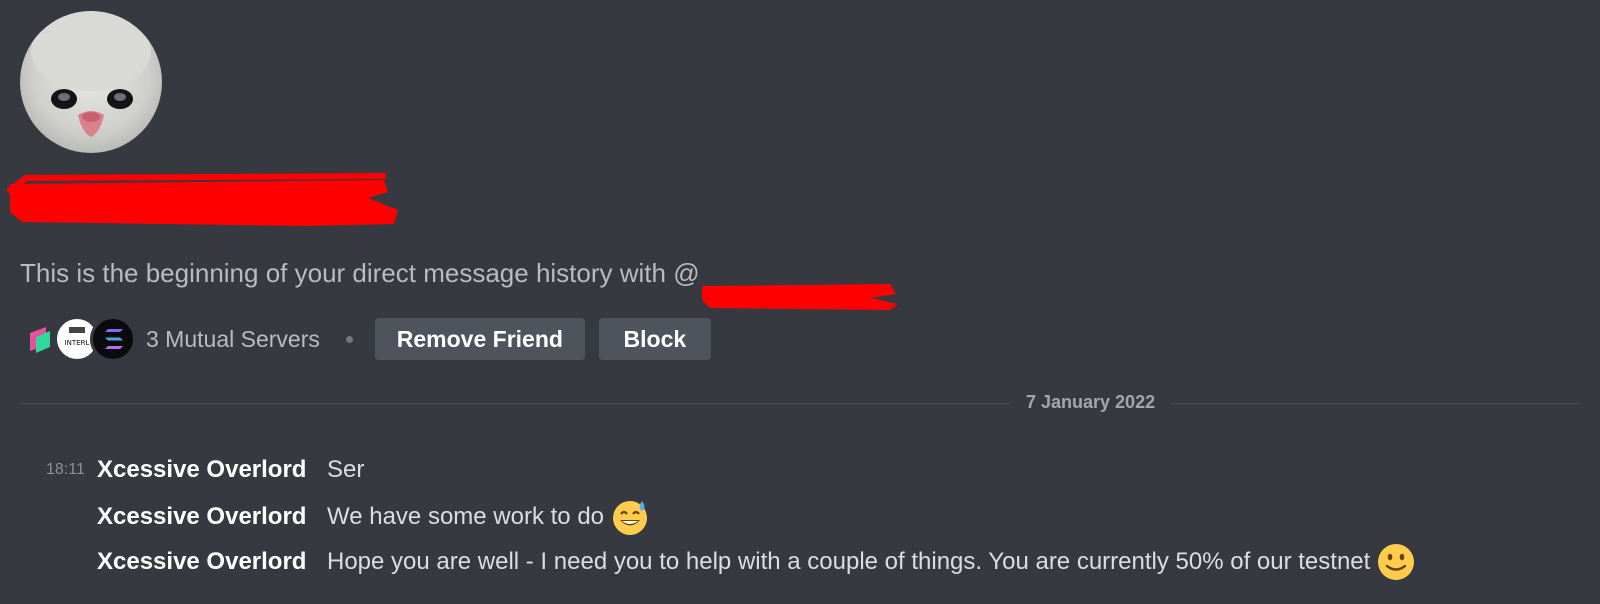  Describe the element at coordinates (77, 343) in the screenshot. I see `interlay-icon-text: INTERL` at that location.